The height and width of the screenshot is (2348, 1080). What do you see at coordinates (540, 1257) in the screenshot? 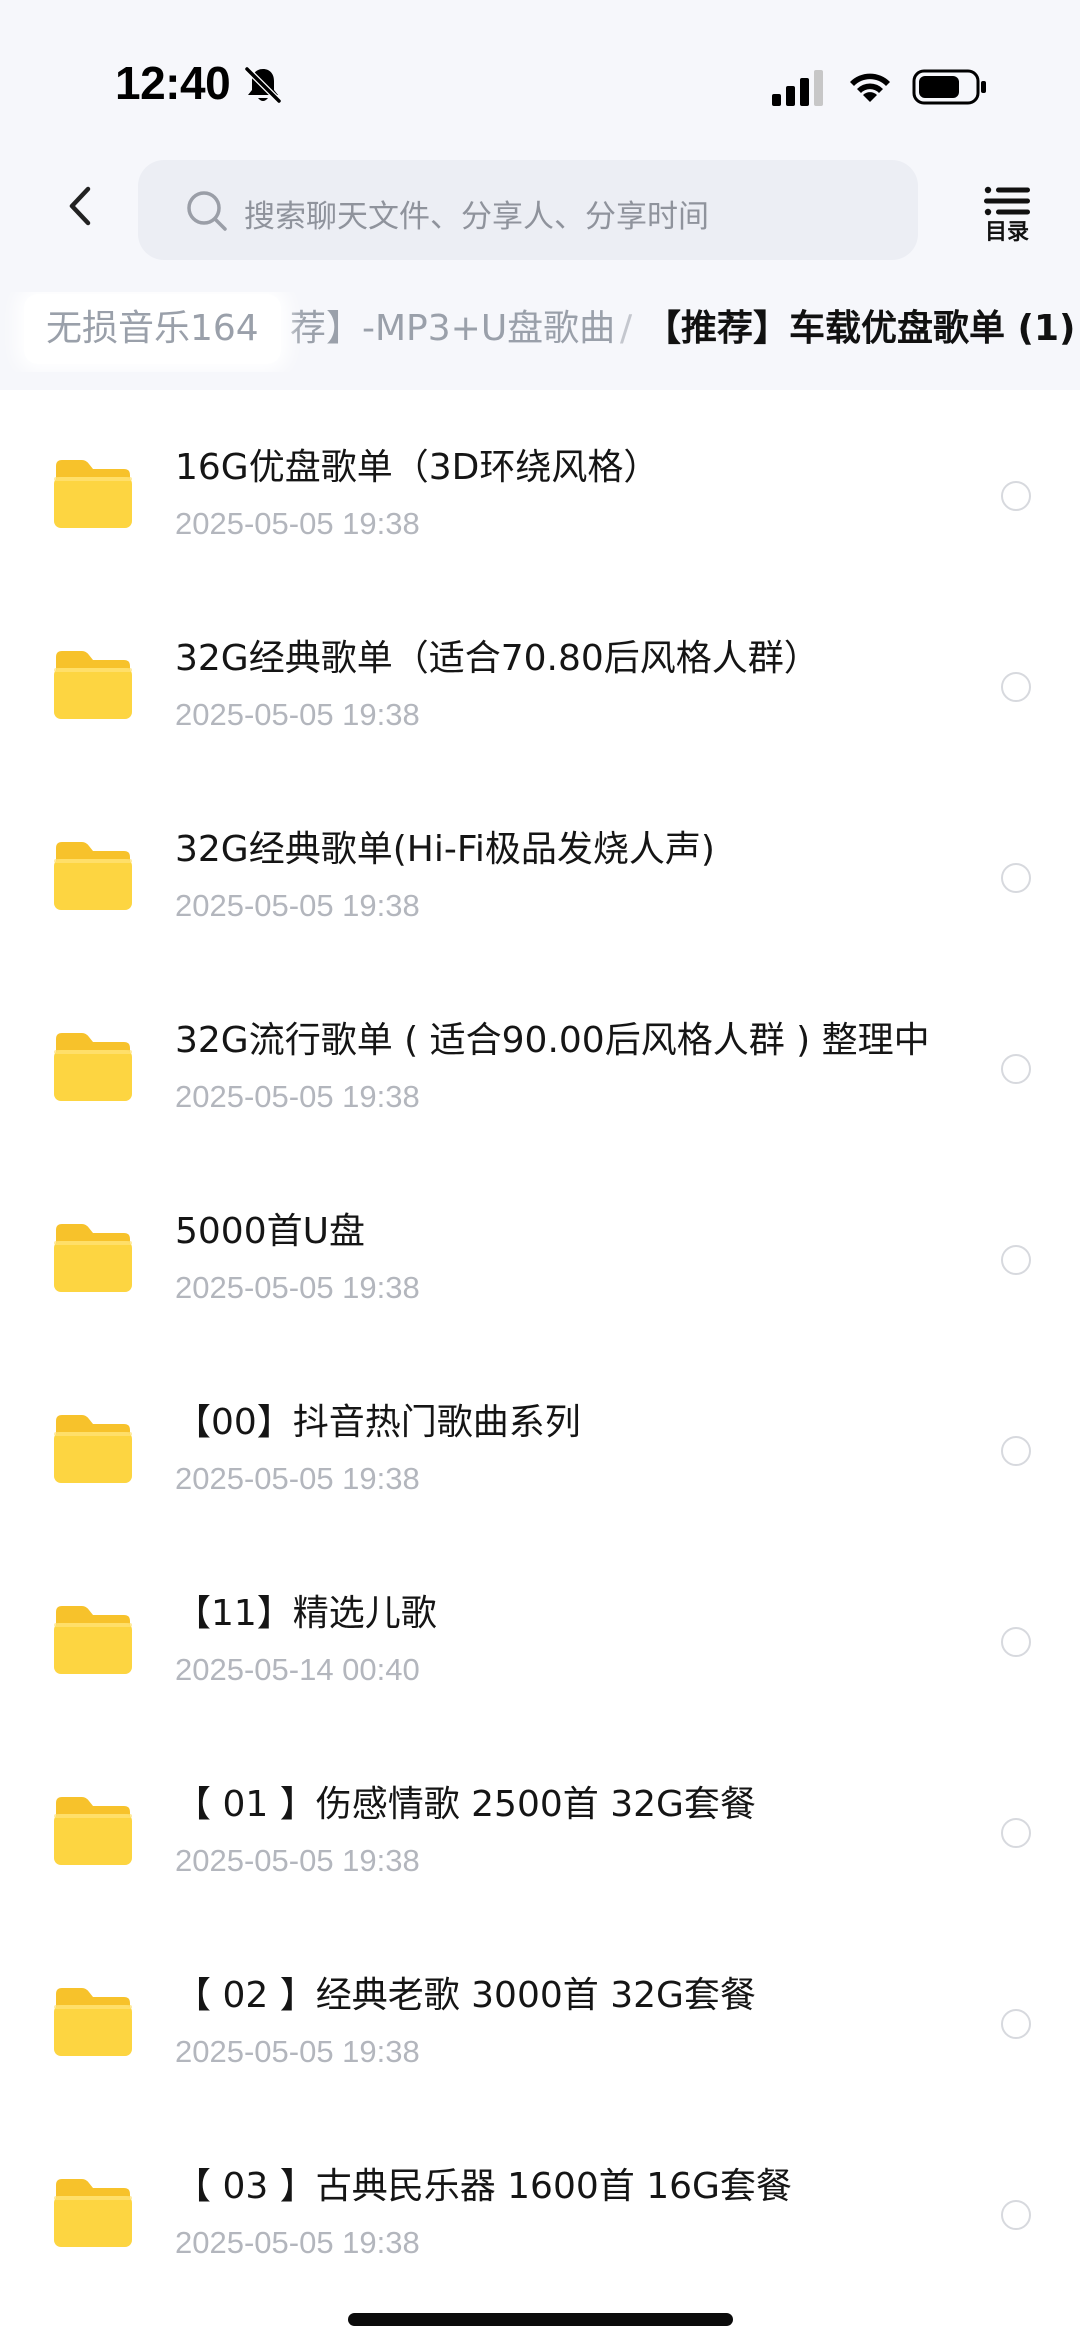
I see `file-row: 5000首U盘 2025-05-05 19:38` at bounding box center [540, 1257].